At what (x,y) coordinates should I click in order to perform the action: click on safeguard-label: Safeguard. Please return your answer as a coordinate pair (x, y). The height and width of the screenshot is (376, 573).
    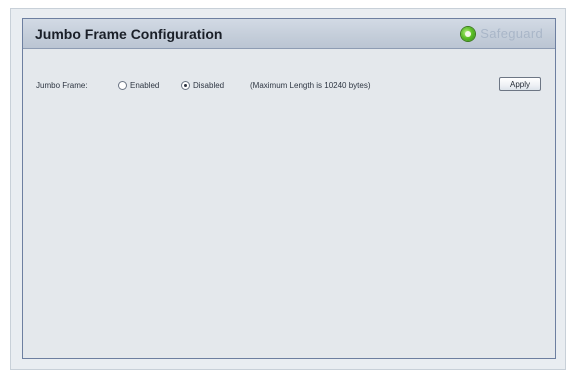
    Looking at the image, I should click on (511, 33).